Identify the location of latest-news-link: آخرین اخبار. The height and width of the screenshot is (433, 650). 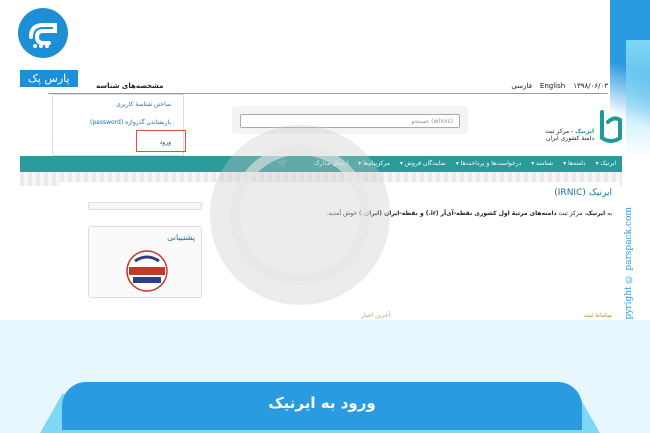
(375, 315).